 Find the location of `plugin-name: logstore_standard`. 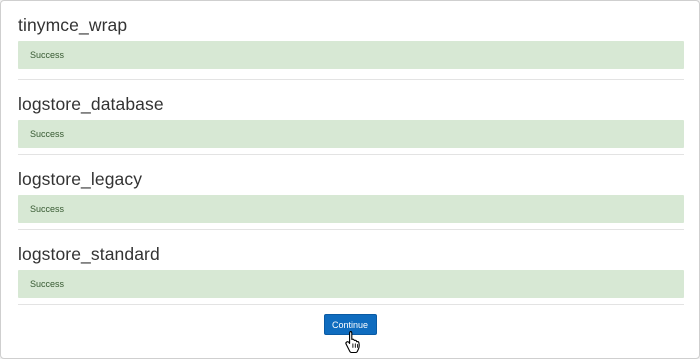

plugin-name: logstore_standard is located at coordinates (89, 254).